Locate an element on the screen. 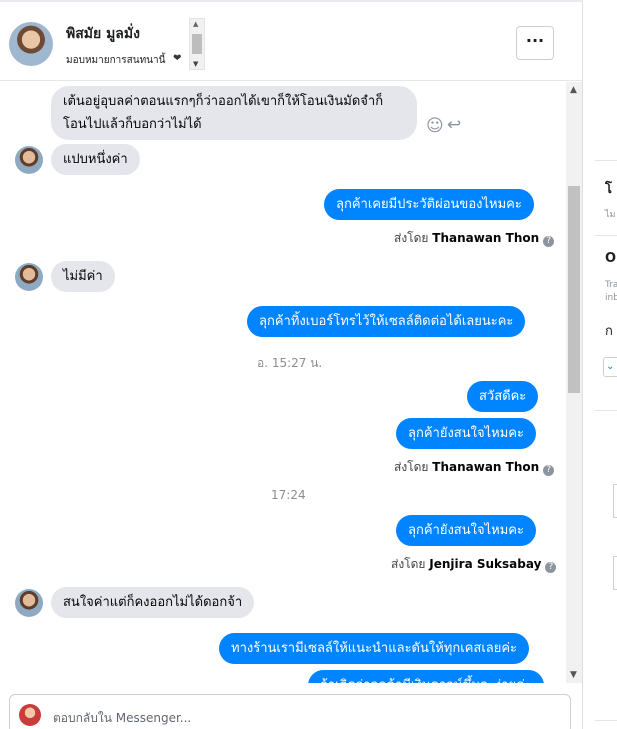 This screenshot has height=729, width=617. panel-text: ไม is located at coordinates (610, 215).